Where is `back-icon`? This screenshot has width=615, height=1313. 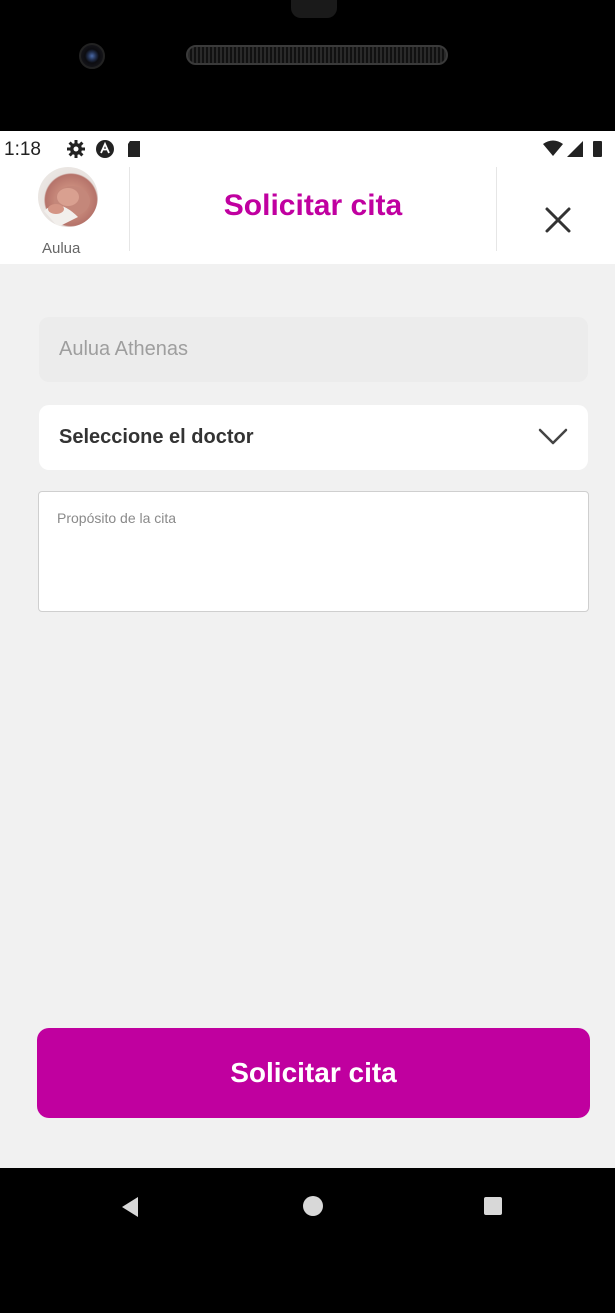 back-icon is located at coordinates (130, 1207).